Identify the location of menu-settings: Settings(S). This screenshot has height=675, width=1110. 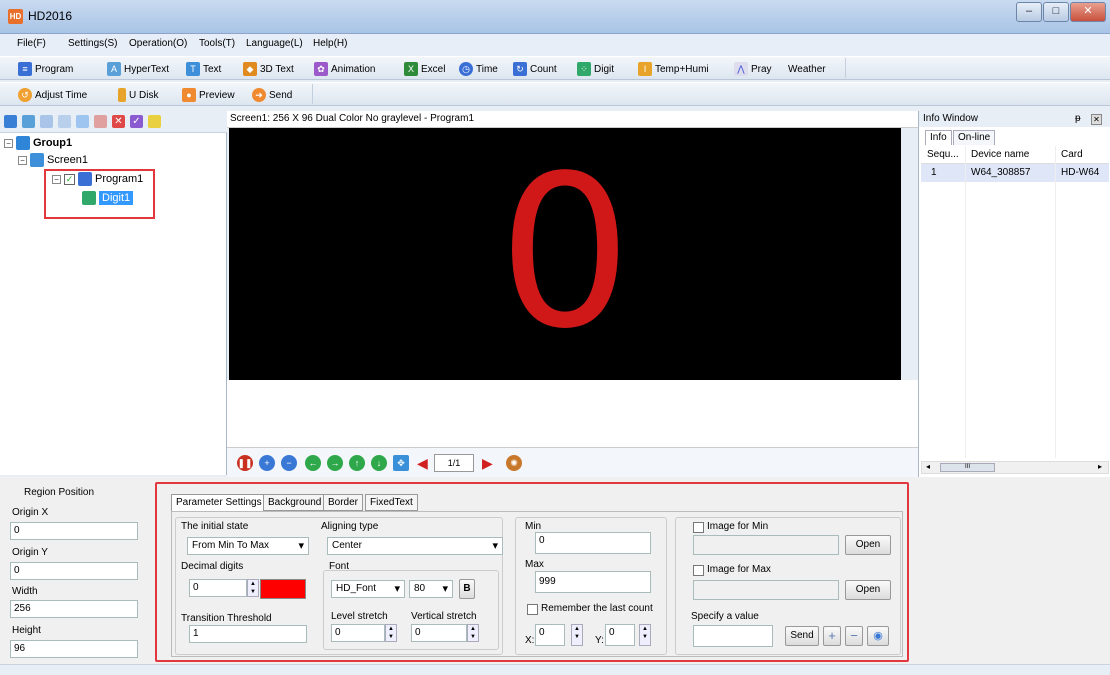
(92, 43).